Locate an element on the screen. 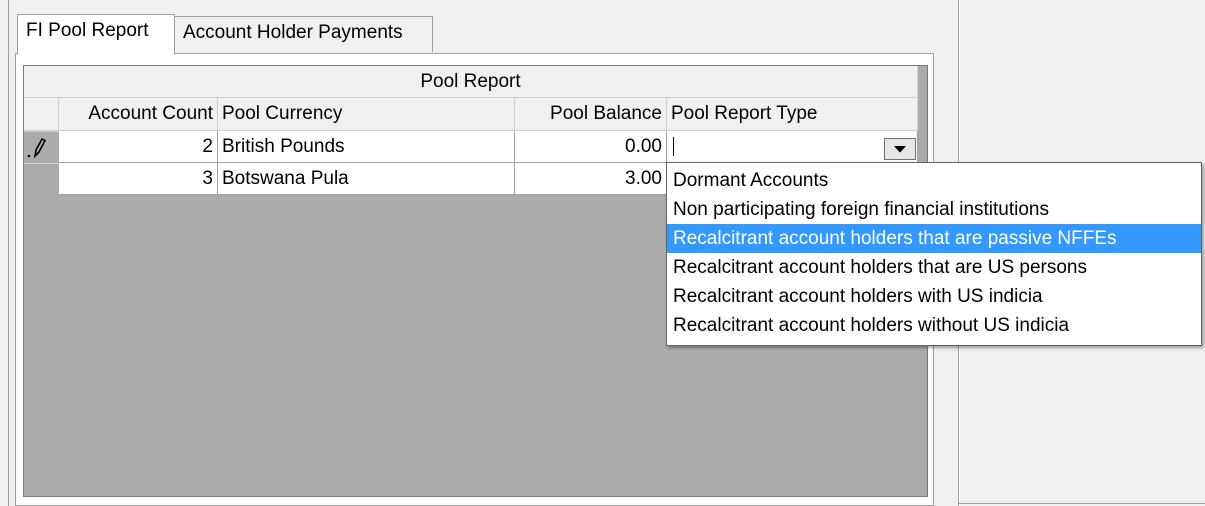  column-header-pool-report-type: Pool Report Type is located at coordinates (792, 114).